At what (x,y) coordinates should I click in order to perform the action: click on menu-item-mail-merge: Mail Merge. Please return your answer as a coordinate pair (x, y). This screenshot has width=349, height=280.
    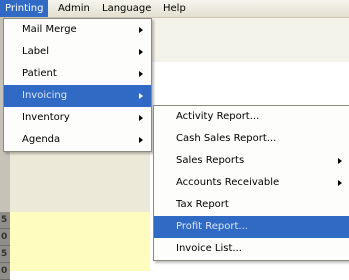
    Looking at the image, I should click on (77, 30).